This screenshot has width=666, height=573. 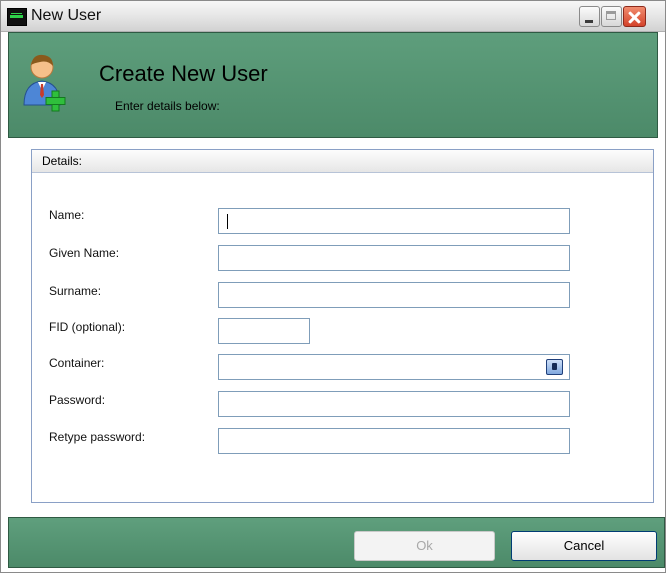 What do you see at coordinates (394, 404) in the screenshot?
I see `password-input` at bounding box center [394, 404].